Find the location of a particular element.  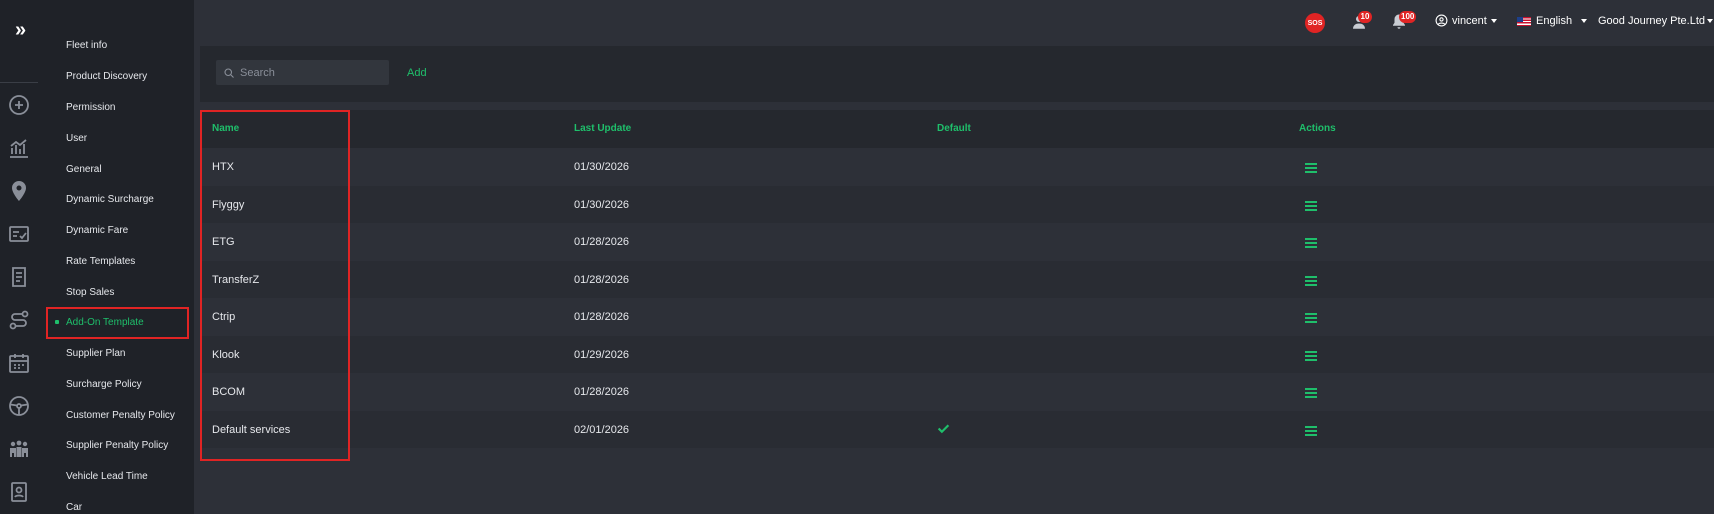

submenu-item-rate-templates: Rate Templates is located at coordinates (100, 261).